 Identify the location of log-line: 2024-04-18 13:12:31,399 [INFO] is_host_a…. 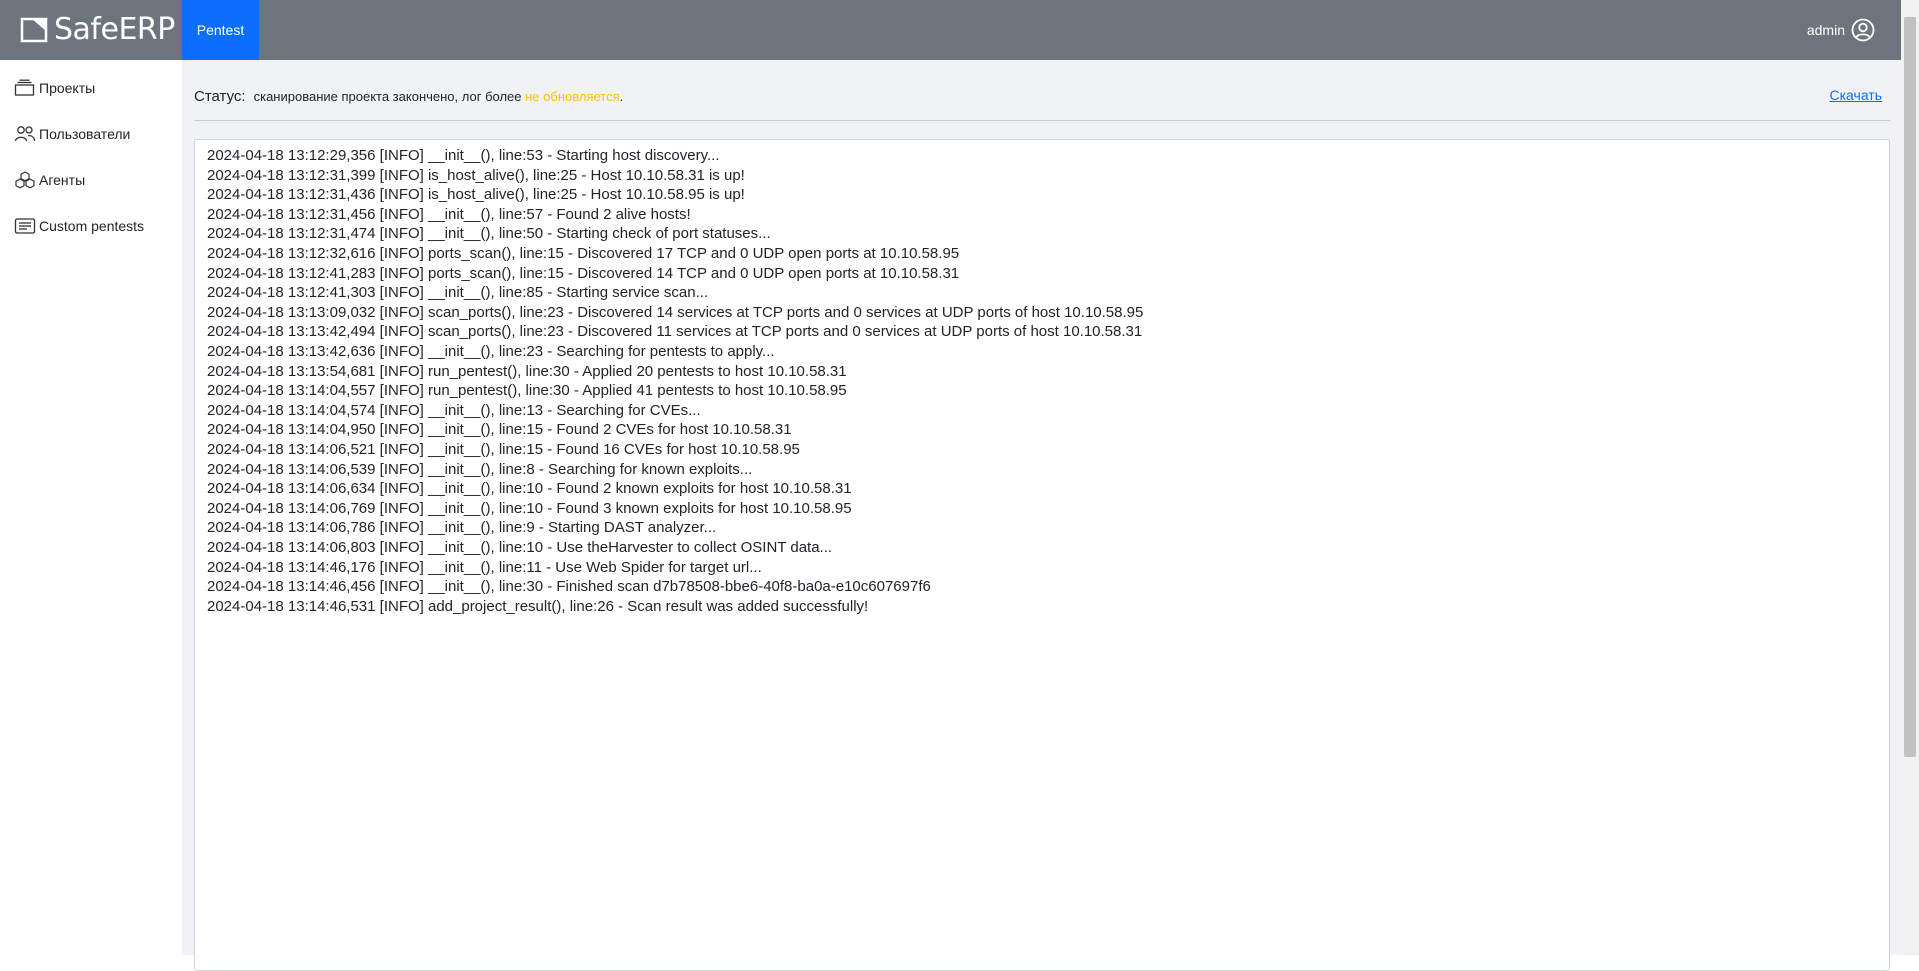
(476, 175).